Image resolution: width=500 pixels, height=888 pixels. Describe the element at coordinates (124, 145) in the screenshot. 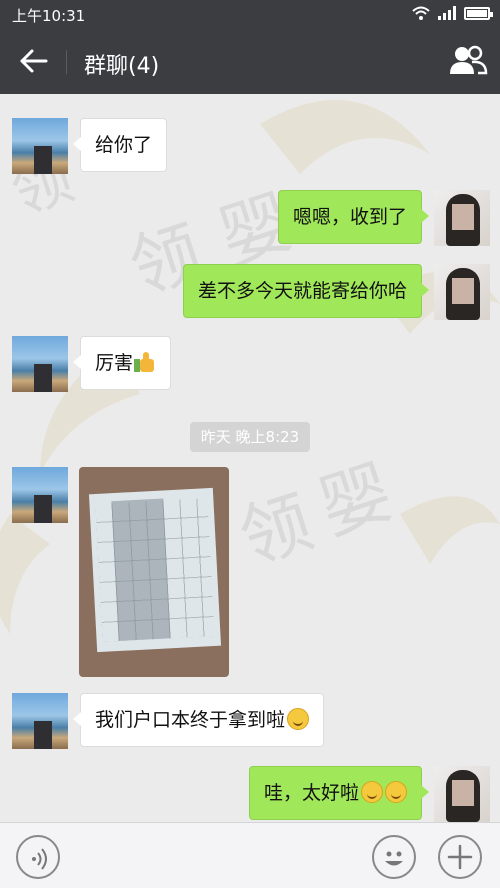

I see `message-text: 给你了` at that location.